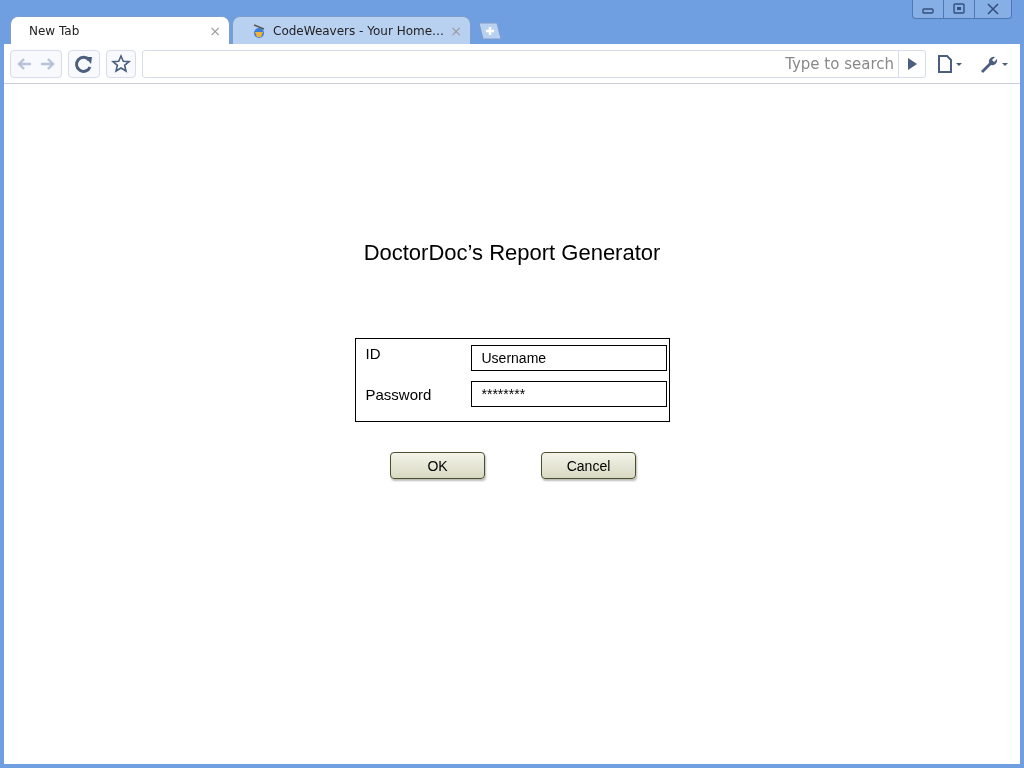 The width and height of the screenshot is (1024, 768). Describe the element at coordinates (351, 30) in the screenshot. I see `browser-tab: CodeWeavers - Your Home… ×` at that location.